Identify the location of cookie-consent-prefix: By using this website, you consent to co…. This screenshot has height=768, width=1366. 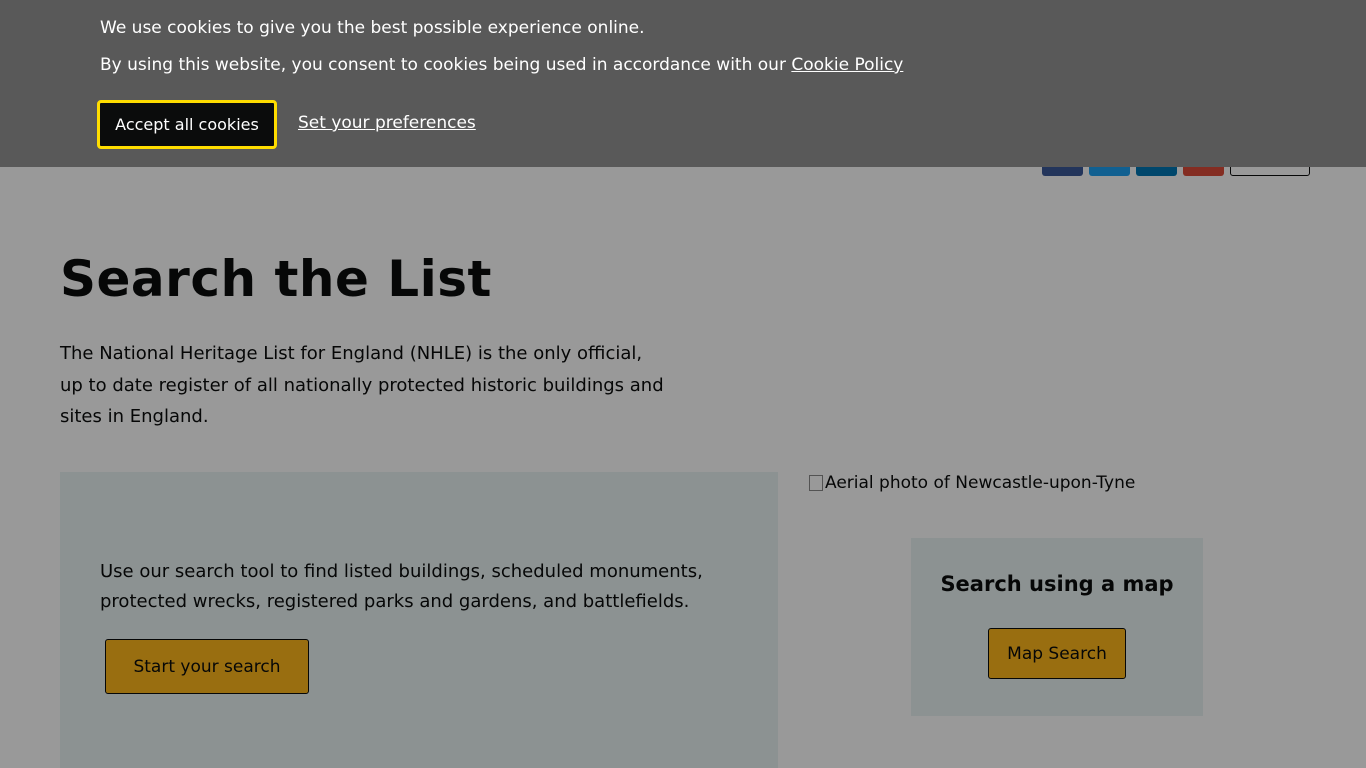
(446, 65).